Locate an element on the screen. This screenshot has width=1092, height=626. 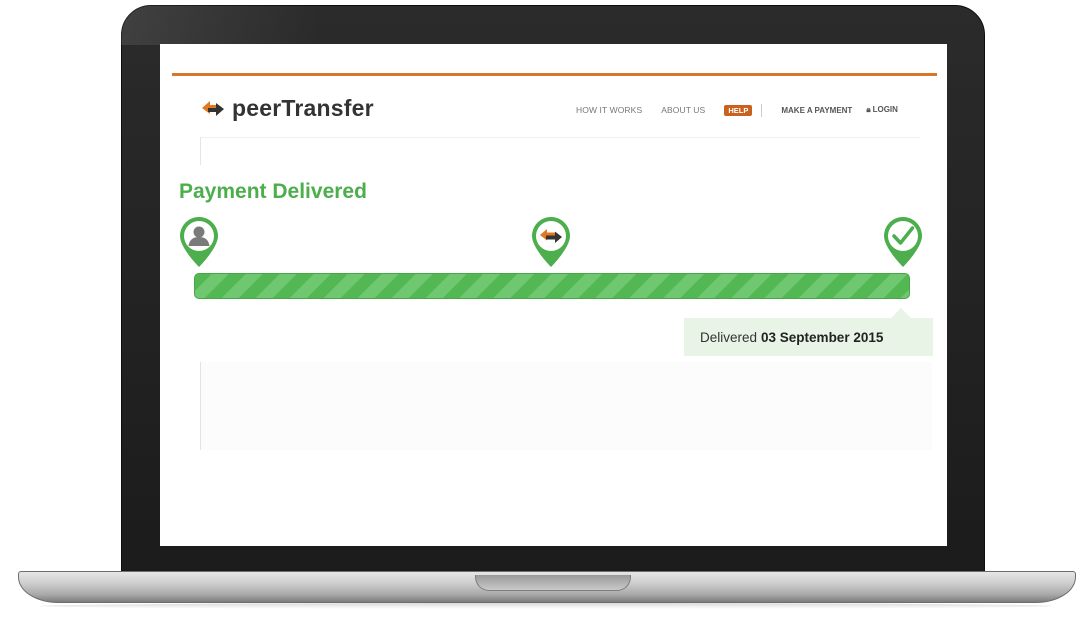
laptop-shadow is located at coordinates (547, 606).